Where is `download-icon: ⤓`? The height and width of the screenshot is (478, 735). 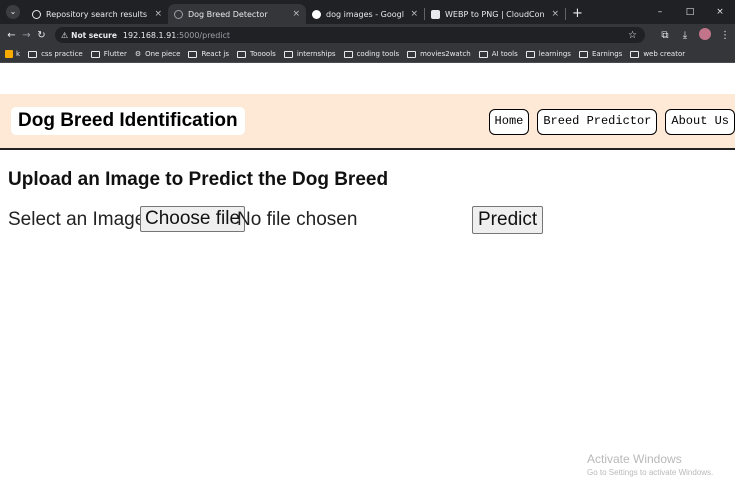 download-icon: ⤓ is located at coordinates (685, 35).